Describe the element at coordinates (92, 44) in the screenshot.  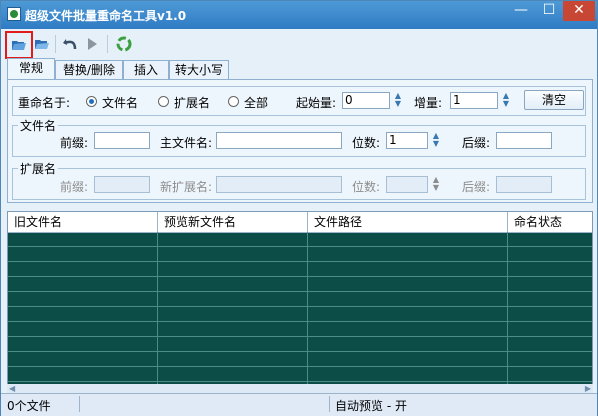
I see `run-icon` at that location.